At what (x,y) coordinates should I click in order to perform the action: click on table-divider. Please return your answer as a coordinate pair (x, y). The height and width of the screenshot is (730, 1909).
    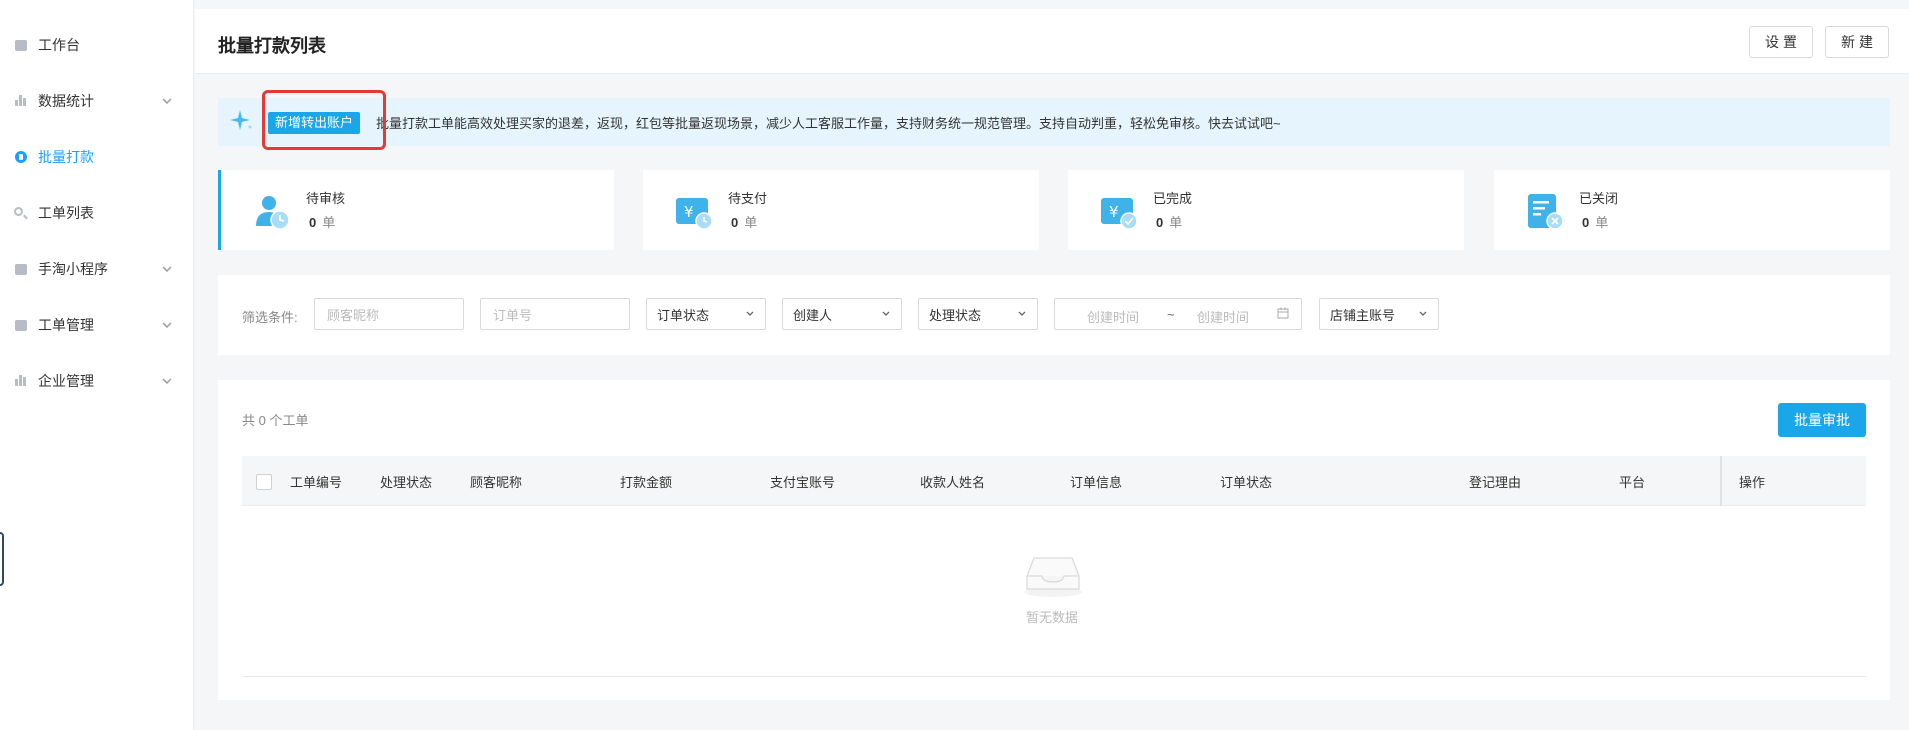
    Looking at the image, I should click on (1054, 676).